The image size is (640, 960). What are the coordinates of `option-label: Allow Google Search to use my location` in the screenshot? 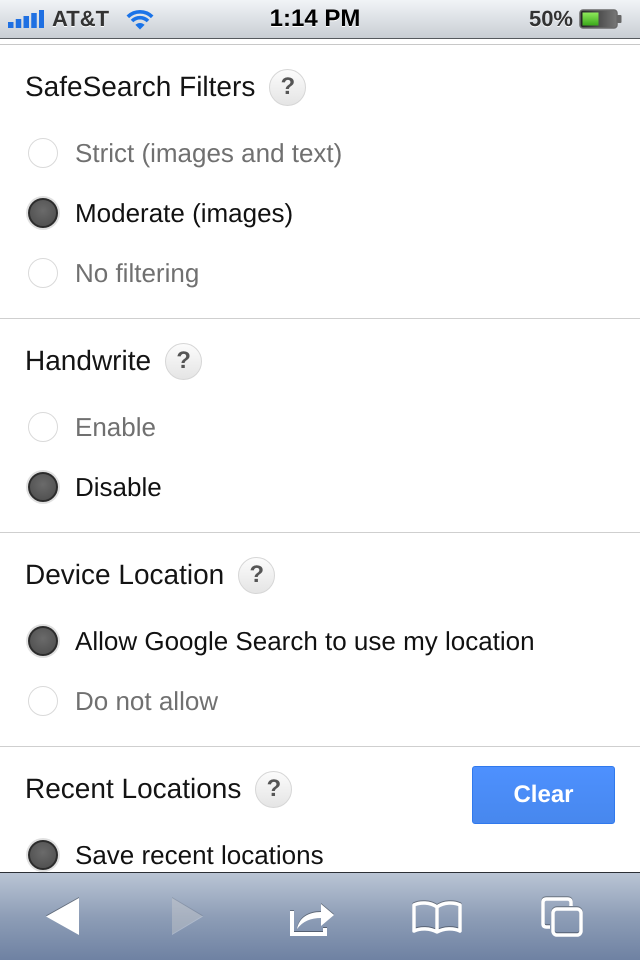 It's located at (305, 641).